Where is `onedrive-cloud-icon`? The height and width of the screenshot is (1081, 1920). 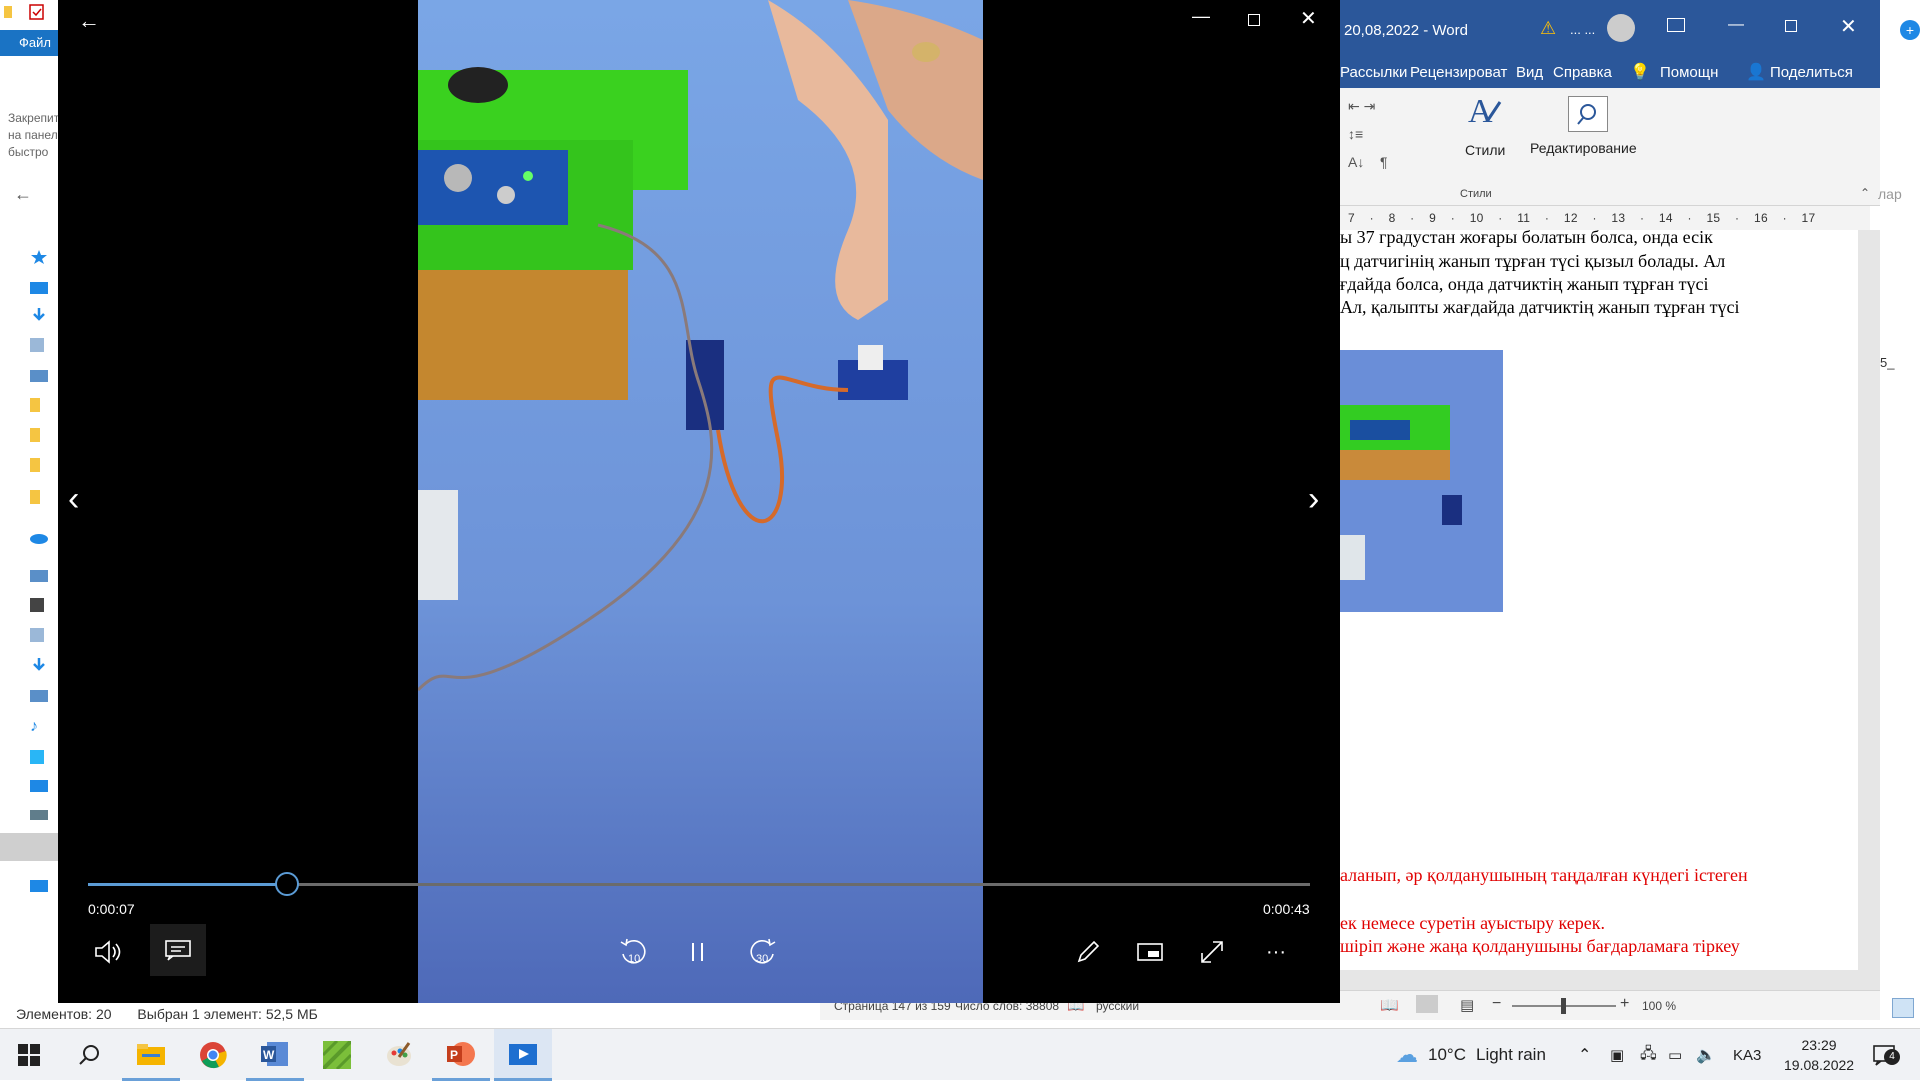
onedrive-cloud-icon is located at coordinates (39, 537).